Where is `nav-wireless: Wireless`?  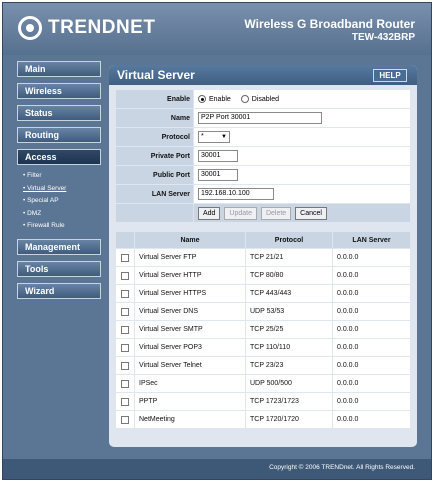
nav-wireless: Wireless is located at coordinates (59, 91).